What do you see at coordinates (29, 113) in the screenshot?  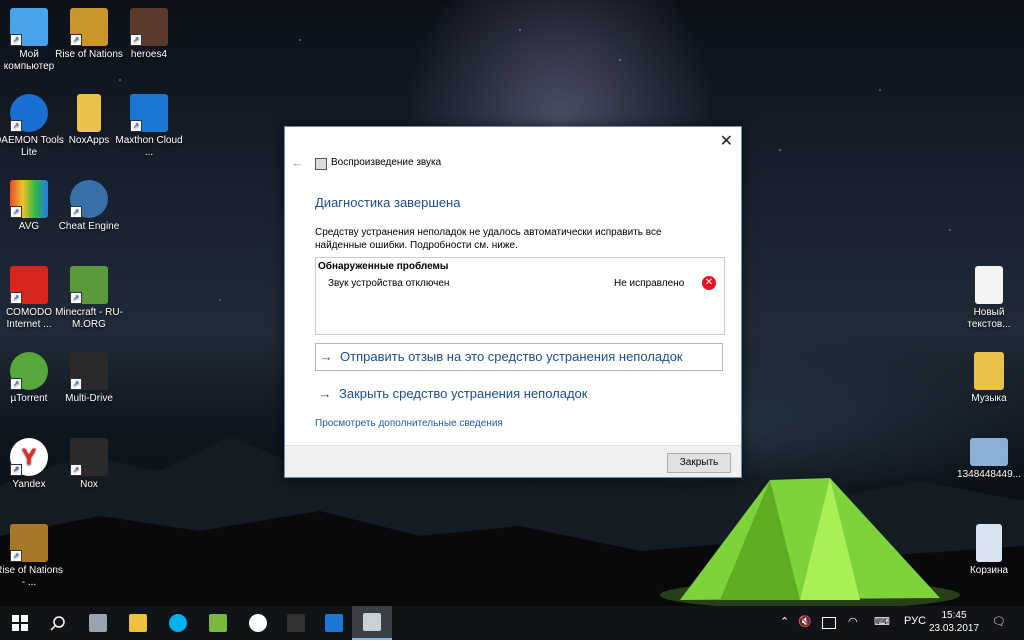 I see `daemon-tools-icon: ↗` at bounding box center [29, 113].